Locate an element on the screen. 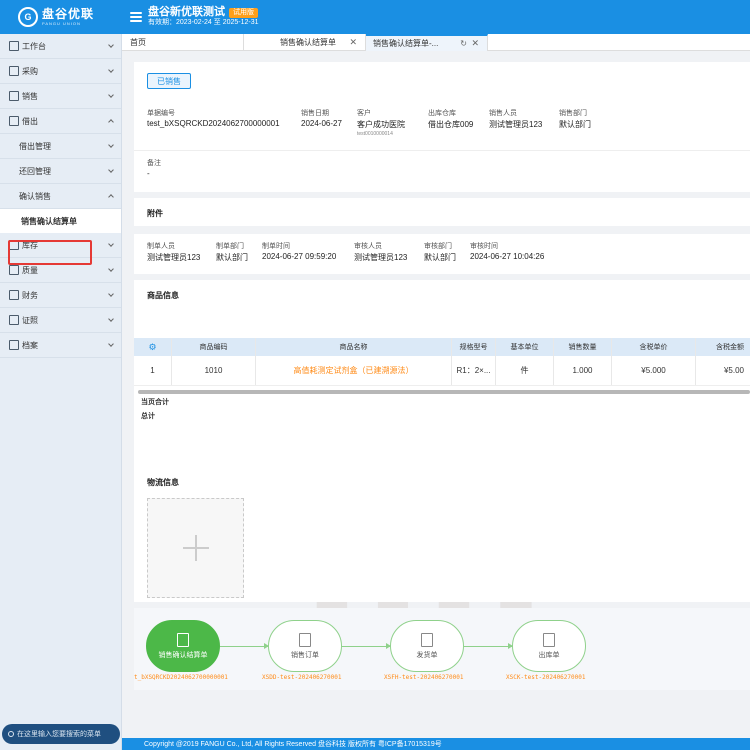  doc-no-value: test_bXSQRCKD2024062700000001 is located at coordinates (213, 123).